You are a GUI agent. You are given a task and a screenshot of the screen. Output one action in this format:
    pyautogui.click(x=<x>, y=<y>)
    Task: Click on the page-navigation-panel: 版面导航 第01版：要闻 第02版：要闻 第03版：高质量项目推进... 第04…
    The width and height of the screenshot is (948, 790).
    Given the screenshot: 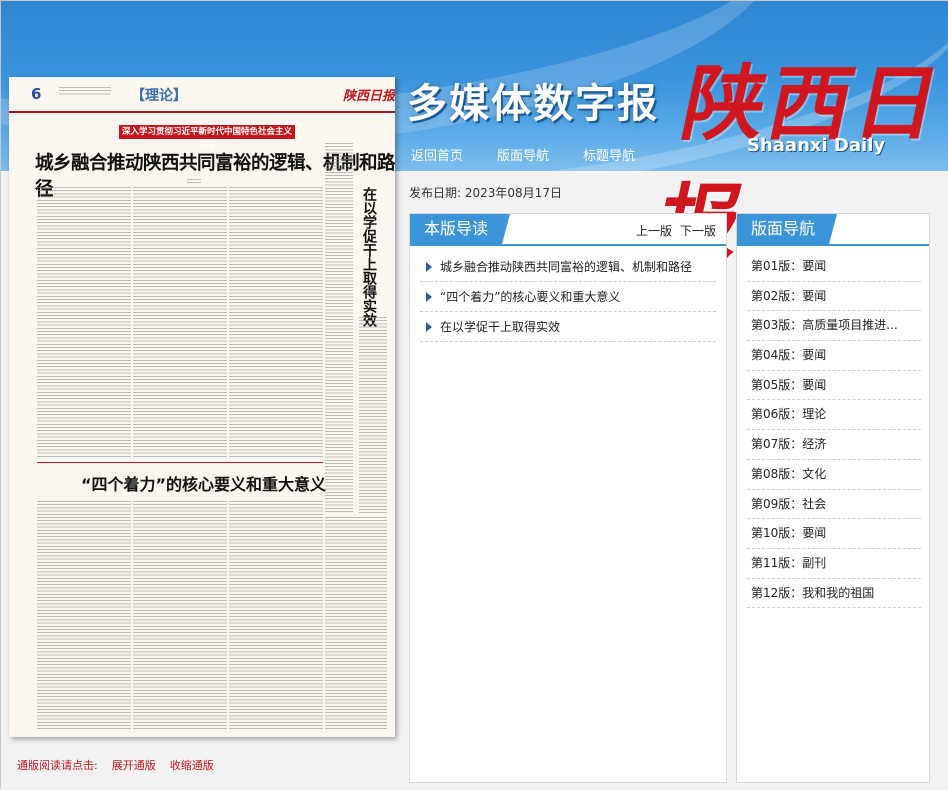 What is the action you would take?
    pyautogui.click(x=833, y=498)
    